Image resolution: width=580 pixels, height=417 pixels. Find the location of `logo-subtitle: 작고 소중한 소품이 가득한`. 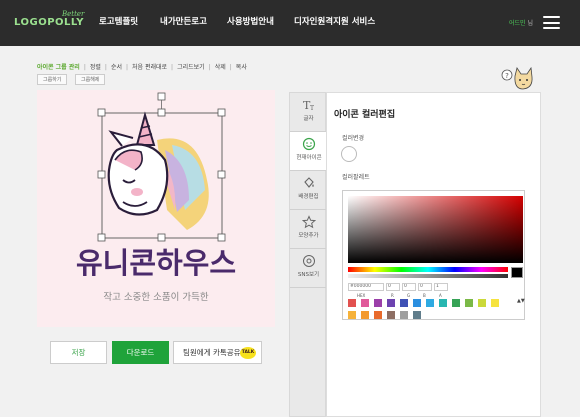

logo-subtitle: 작고 소중한 소품이 가득한 is located at coordinates (155, 297).